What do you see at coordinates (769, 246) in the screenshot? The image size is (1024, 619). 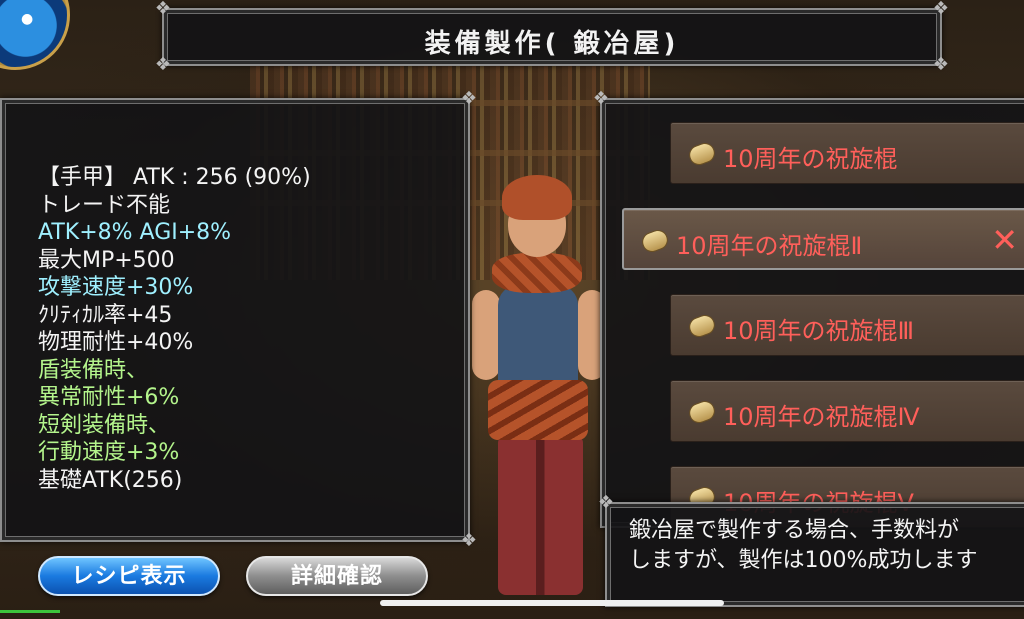 I see `recipe-label: 10周年の祝旋棍Ⅱ` at bounding box center [769, 246].